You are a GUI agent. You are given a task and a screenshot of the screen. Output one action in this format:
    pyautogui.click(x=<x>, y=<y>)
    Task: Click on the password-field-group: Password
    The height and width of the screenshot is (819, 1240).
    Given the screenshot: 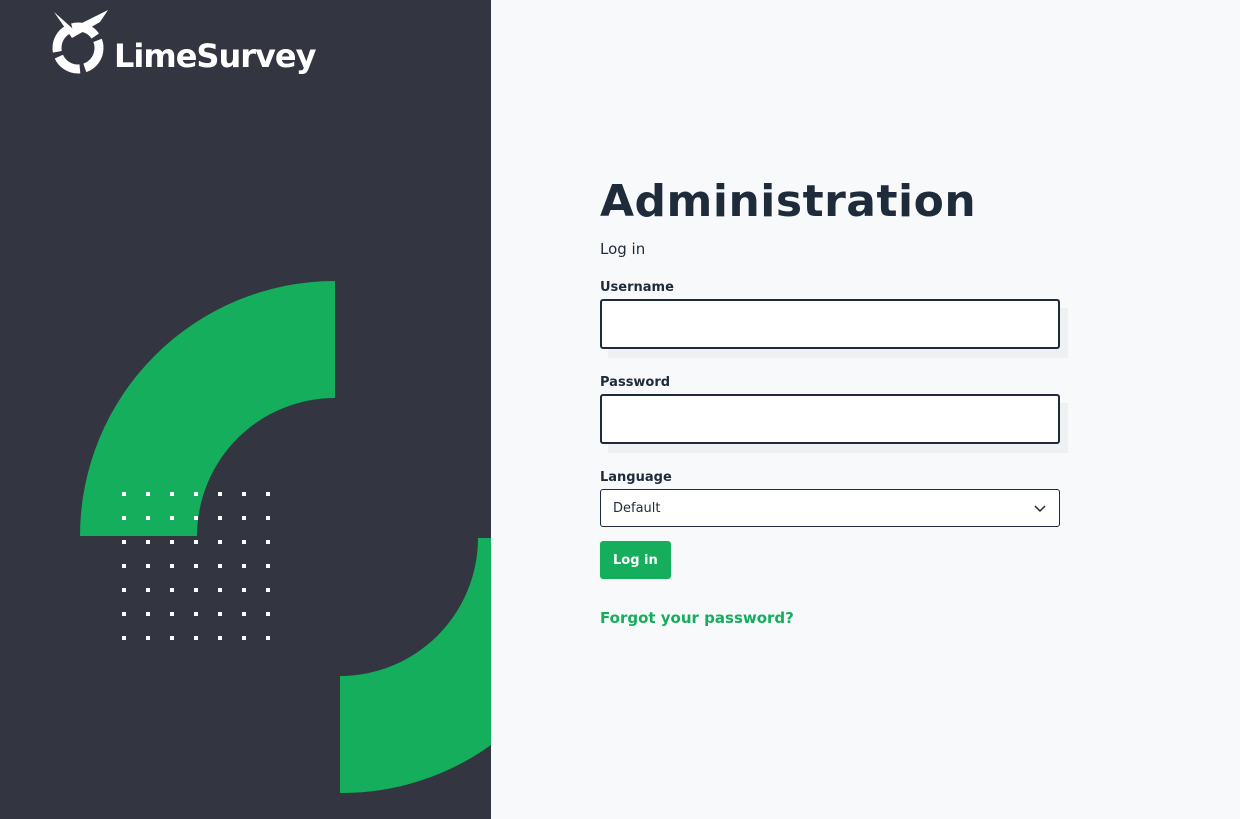 What is the action you would take?
    pyautogui.click(x=834, y=414)
    